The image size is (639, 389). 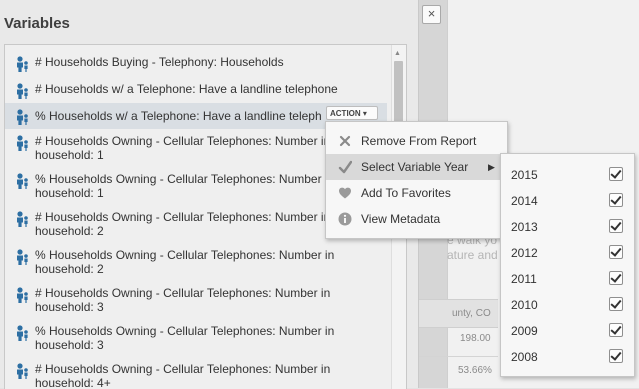 I want to click on checkmark-icon, so click(x=345, y=167).